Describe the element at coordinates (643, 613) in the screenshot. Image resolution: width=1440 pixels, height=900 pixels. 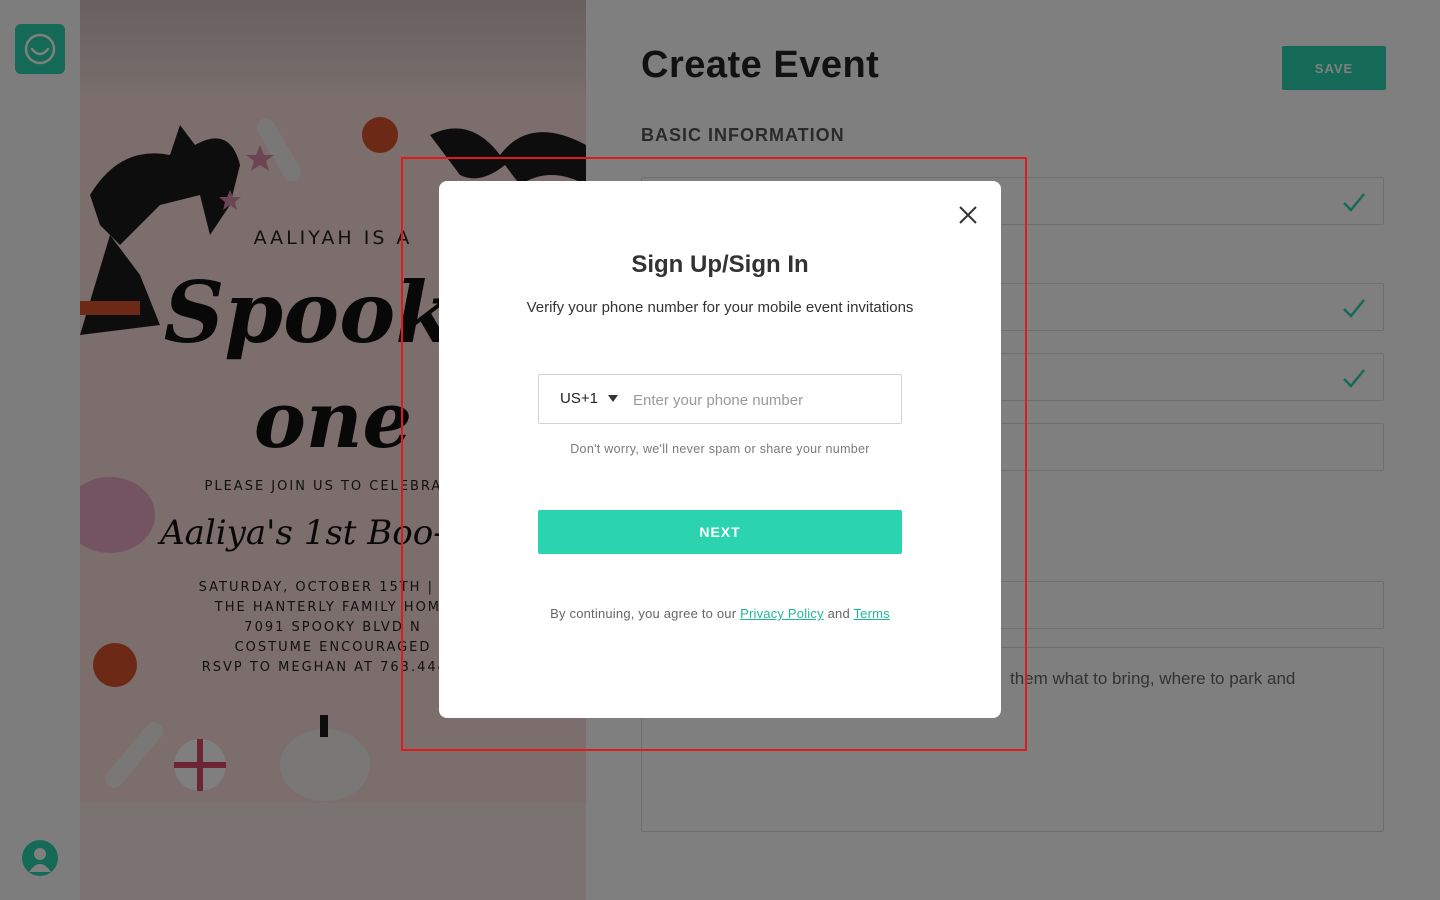
I see `legal-prefix: By continuing, you agree to our` at that location.